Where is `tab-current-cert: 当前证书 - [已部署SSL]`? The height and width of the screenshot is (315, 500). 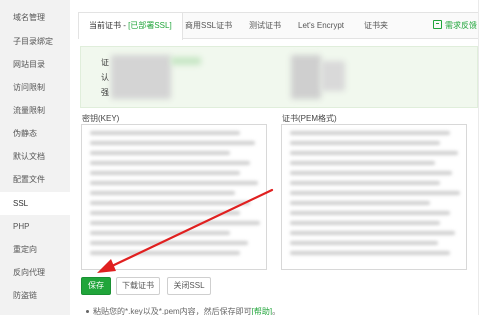
tab-current-cert: 当前证书 - [已部署SSL] is located at coordinates (131, 26).